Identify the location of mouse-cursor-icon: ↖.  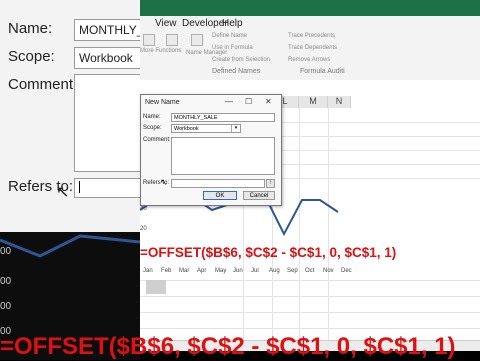
(63, 192).